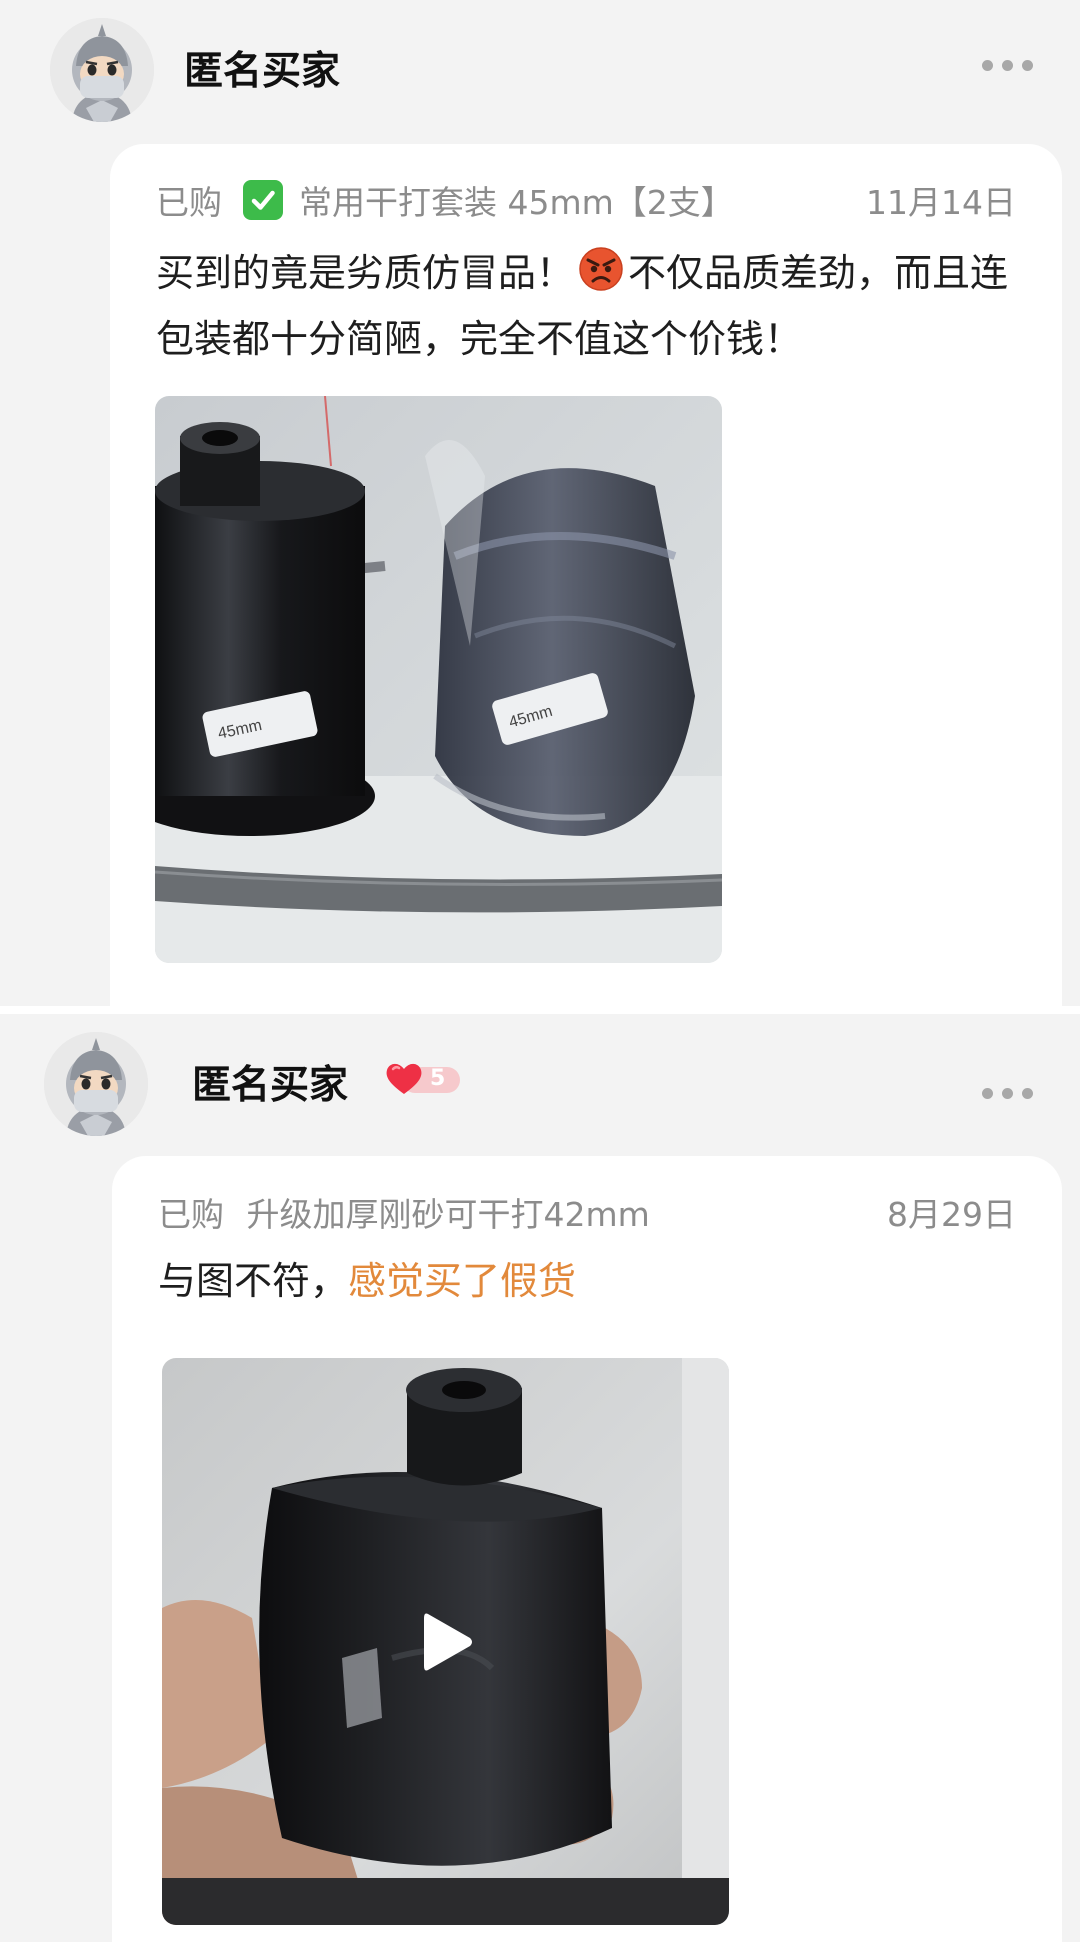 Image resolution: width=1080 pixels, height=1942 pixels. Describe the element at coordinates (506, 1002) in the screenshot. I see `truncated-text-row` at that location.